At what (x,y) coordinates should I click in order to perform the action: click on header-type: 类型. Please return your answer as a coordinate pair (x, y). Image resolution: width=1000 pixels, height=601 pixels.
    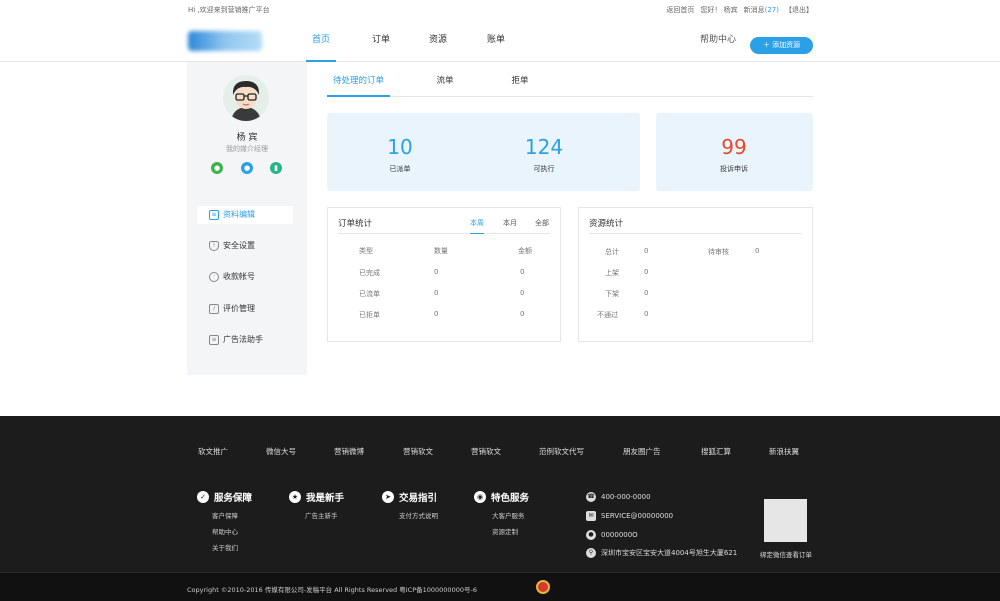
    Looking at the image, I should click on (366, 251).